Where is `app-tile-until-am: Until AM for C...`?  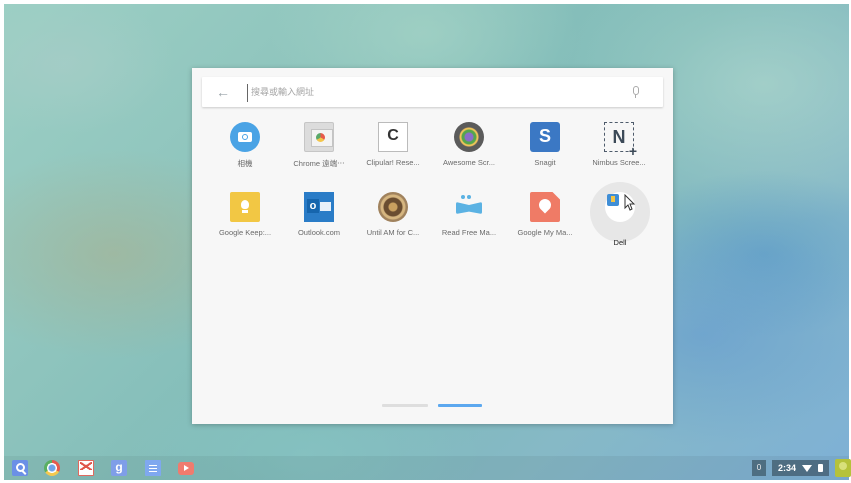
app-tile-until-am: Until AM for C... is located at coordinates (393, 214).